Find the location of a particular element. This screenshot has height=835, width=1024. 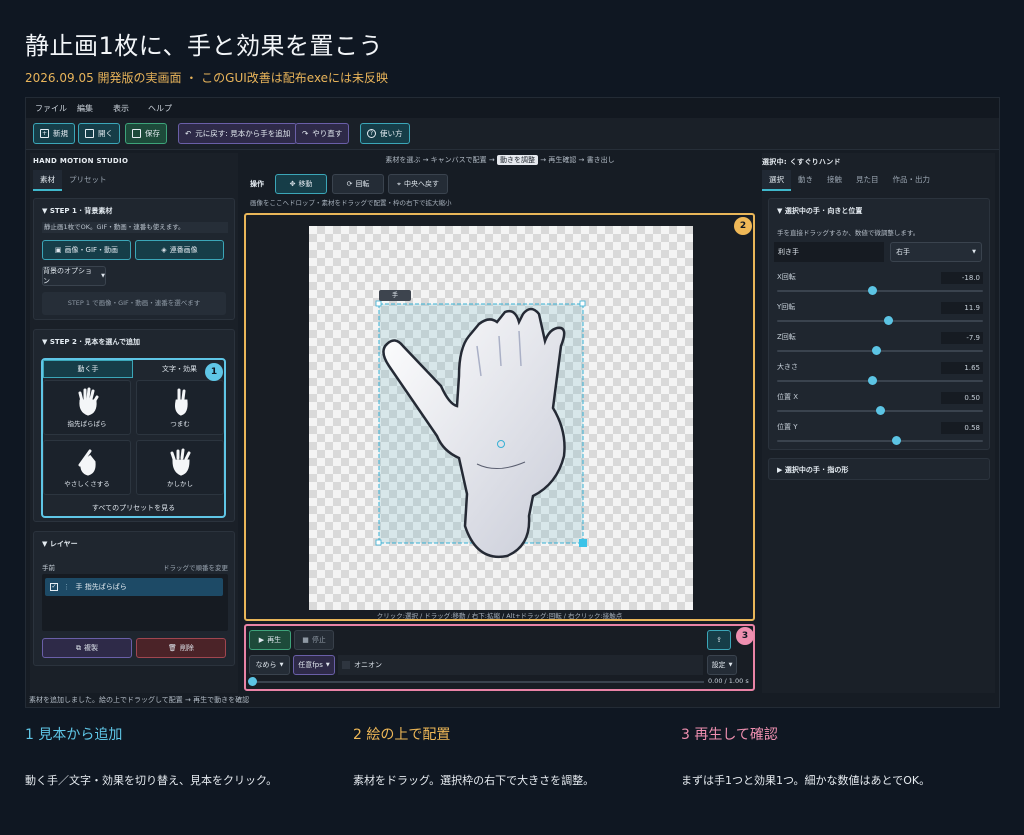

preset-pinch: つまむ is located at coordinates (180, 407).